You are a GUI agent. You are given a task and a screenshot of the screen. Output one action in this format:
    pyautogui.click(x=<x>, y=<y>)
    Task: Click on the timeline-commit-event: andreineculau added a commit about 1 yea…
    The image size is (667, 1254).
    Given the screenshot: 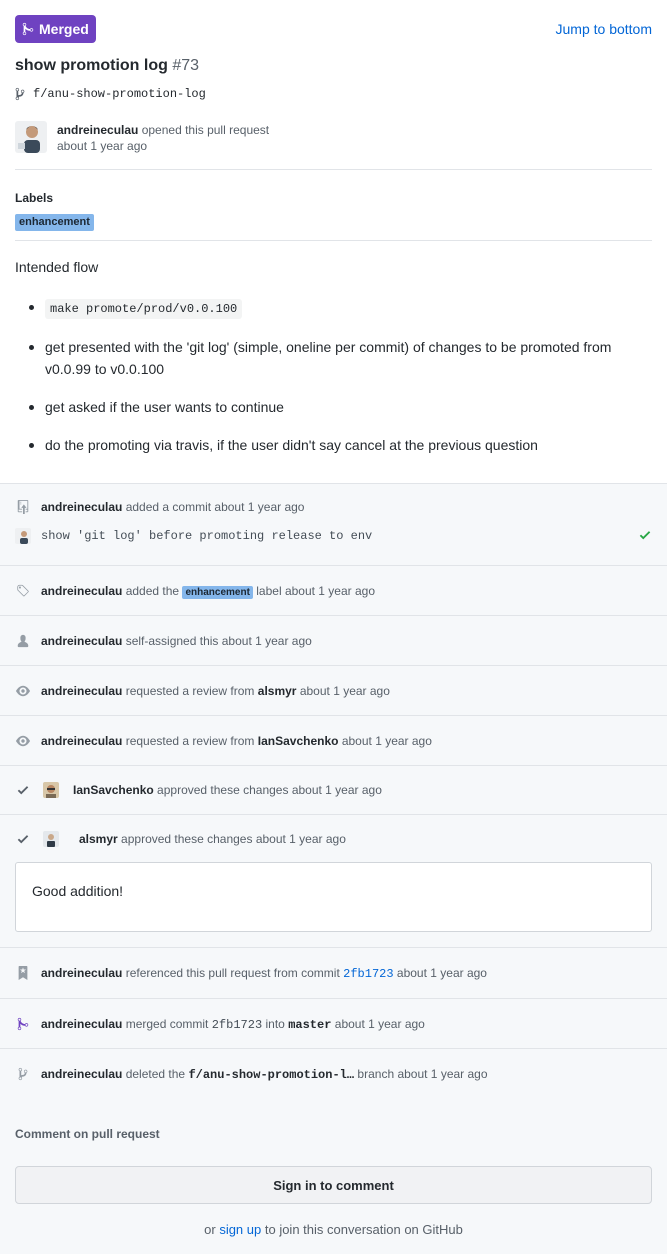 What is the action you would take?
    pyautogui.click(x=333, y=525)
    